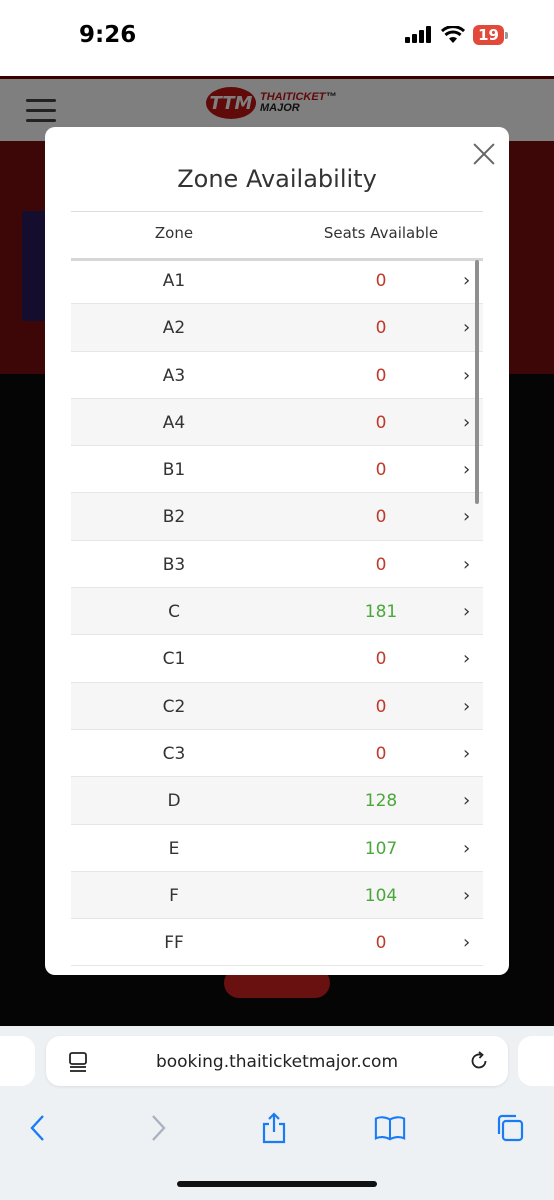 This screenshot has height=1200, width=554. Describe the element at coordinates (277, 281) in the screenshot. I see `zone-row: A1 0 ›` at that location.